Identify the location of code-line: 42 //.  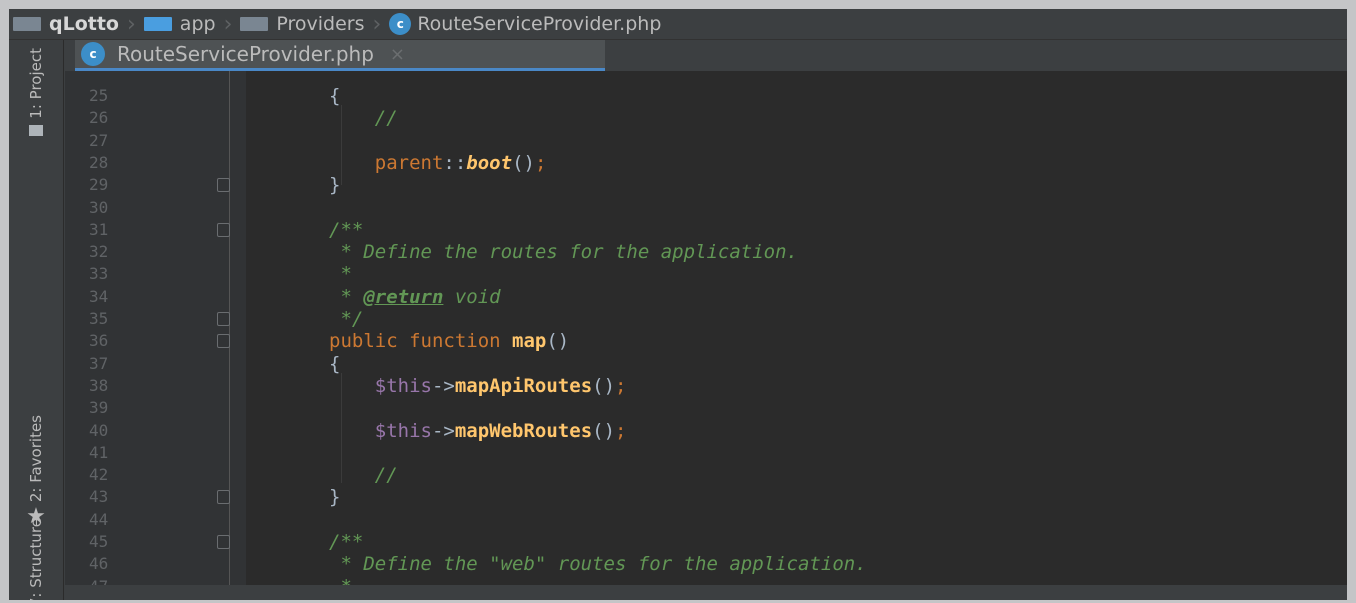
(706, 475).